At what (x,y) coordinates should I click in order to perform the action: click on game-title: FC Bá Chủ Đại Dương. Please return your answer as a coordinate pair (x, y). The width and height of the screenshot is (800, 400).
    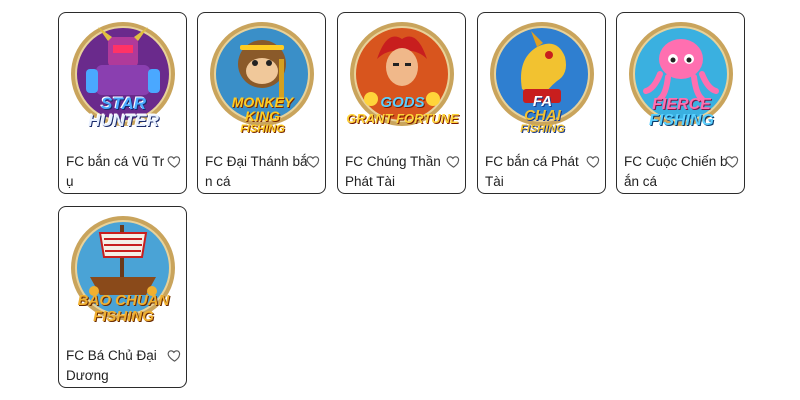
    Looking at the image, I should click on (118, 366).